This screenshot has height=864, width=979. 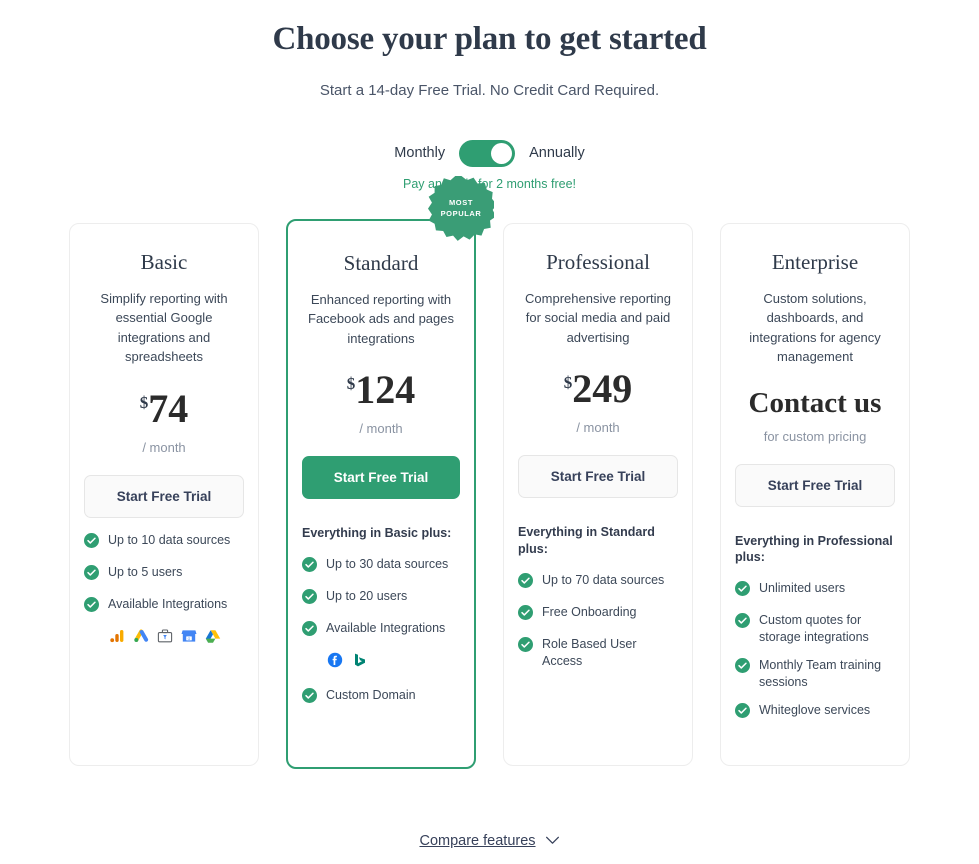 What do you see at coordinates (820, 673) in the screenshot?
I see `feature-label: Monthly Team training sessions` at bounding box center [820, 673].